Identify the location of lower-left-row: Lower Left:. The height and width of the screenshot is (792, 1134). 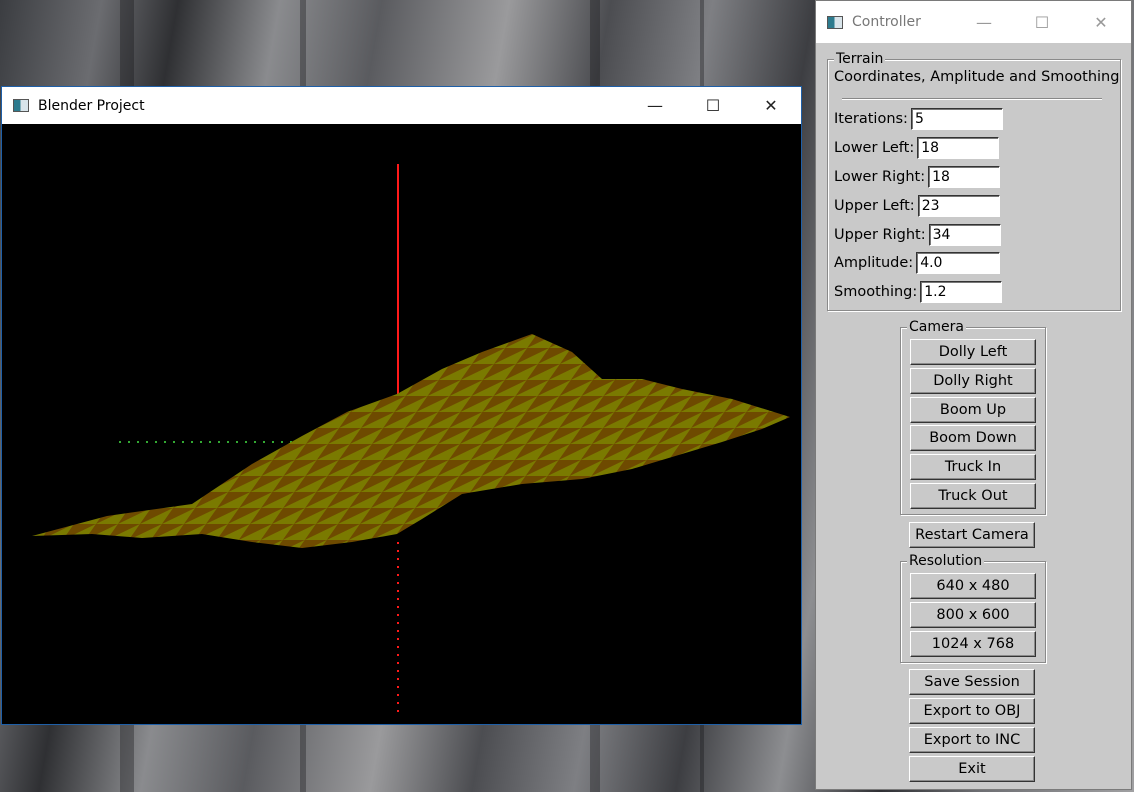
(917, 148).